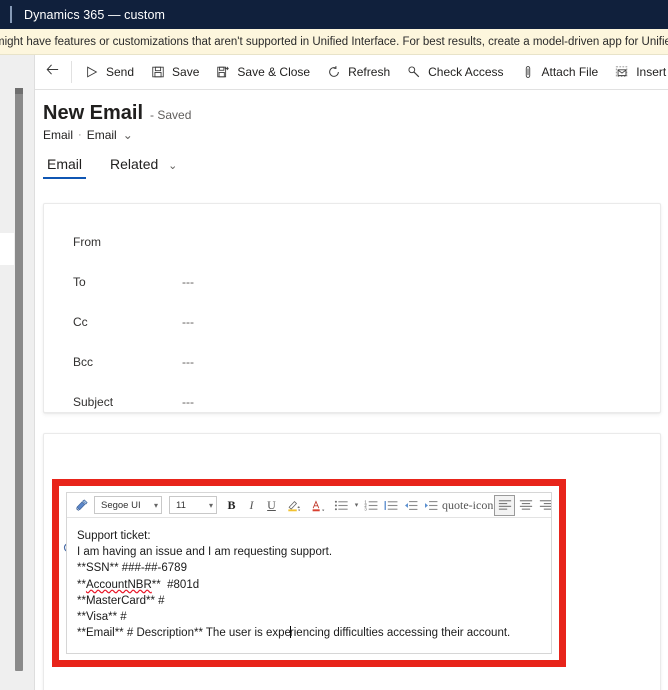  I want to click on subject-field-label: Subject, so click(93, 402).